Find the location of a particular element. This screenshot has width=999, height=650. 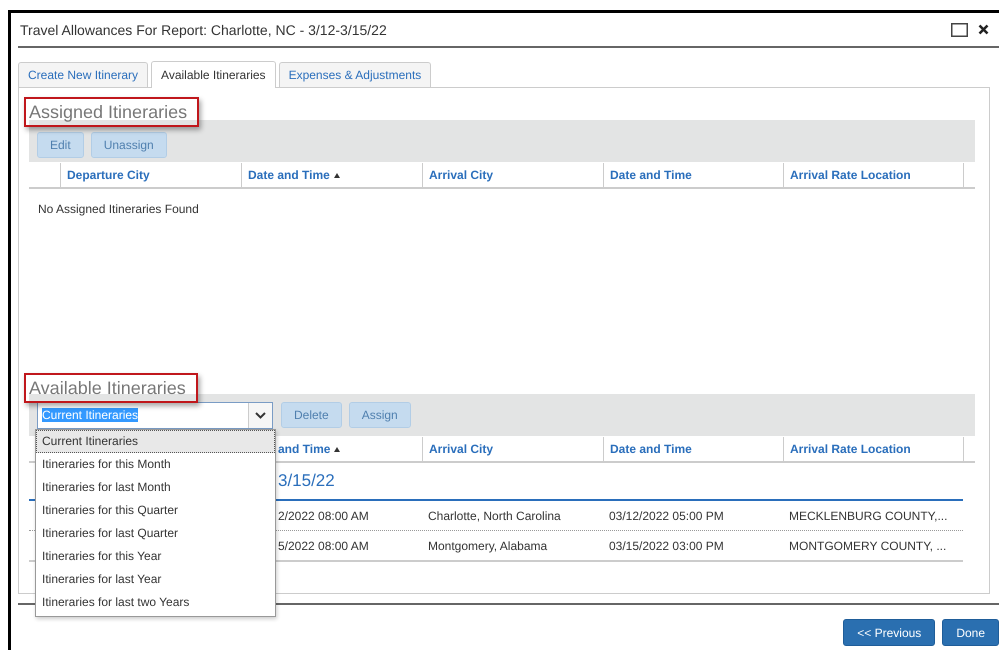

dropdown-option: Itineraries for last Quarter is located at coordinates (155, 533).